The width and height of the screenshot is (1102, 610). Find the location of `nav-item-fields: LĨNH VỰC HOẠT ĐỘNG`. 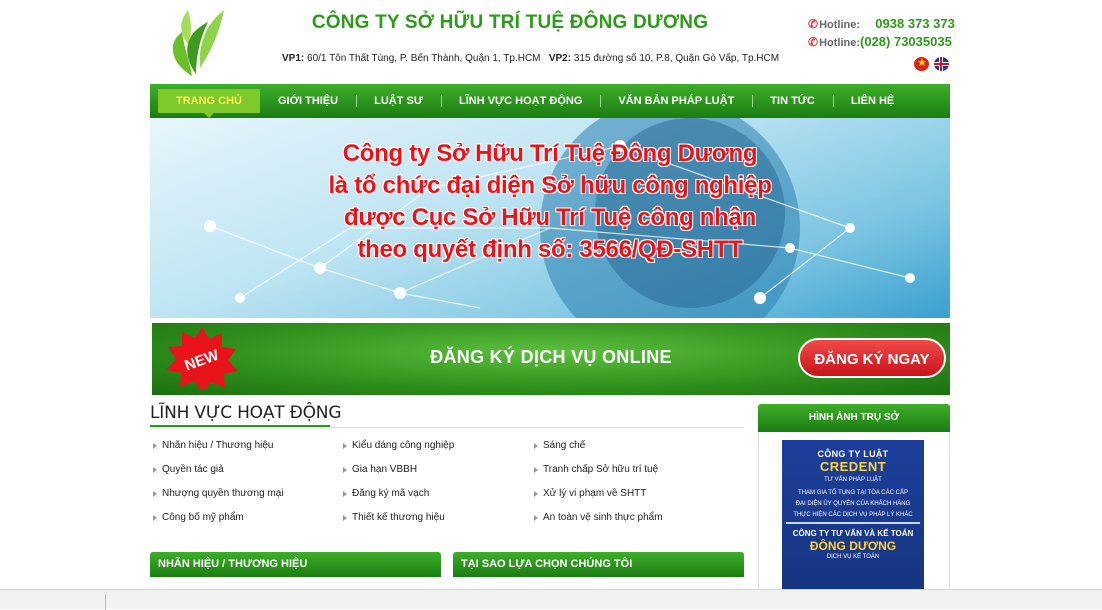

nav-item-fields: LĨNH VỰC HOẠT ĐỘNG is located at coordinates (520, 101).